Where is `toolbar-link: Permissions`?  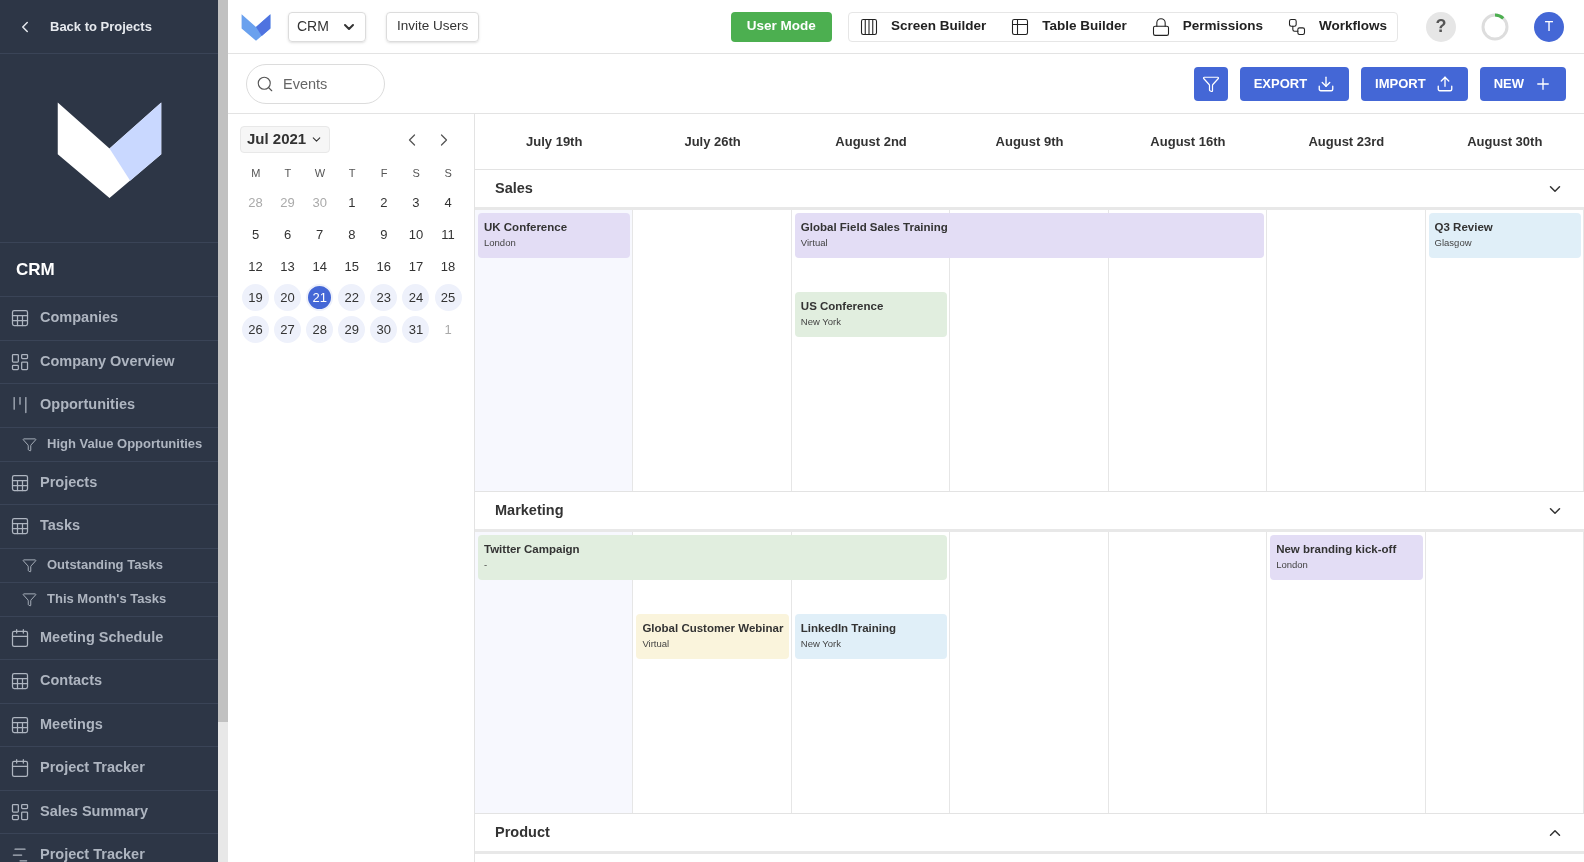
toolbar-link: Permissions is located at coordinates (1206, 26).